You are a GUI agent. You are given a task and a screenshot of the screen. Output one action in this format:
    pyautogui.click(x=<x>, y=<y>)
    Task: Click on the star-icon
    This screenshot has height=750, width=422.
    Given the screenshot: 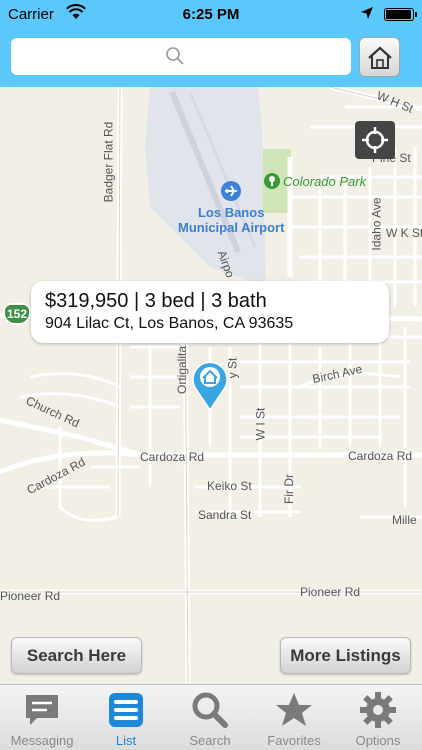 What is the action you would take?
    pyautogui.click(x=294, y=709)
    